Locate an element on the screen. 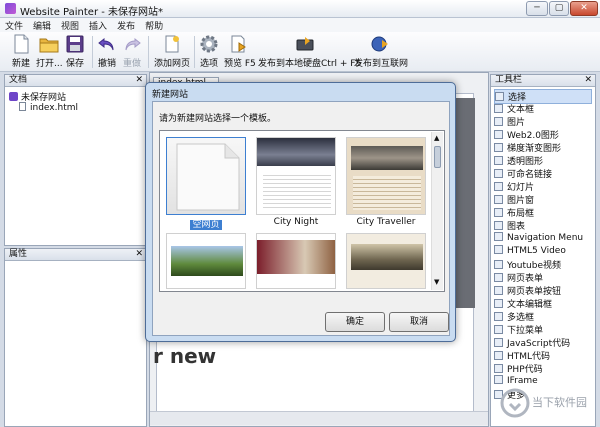 The width and height of the screenshot is (600, 427). menu-publish: 发布 is located at coordinates (126, 25).